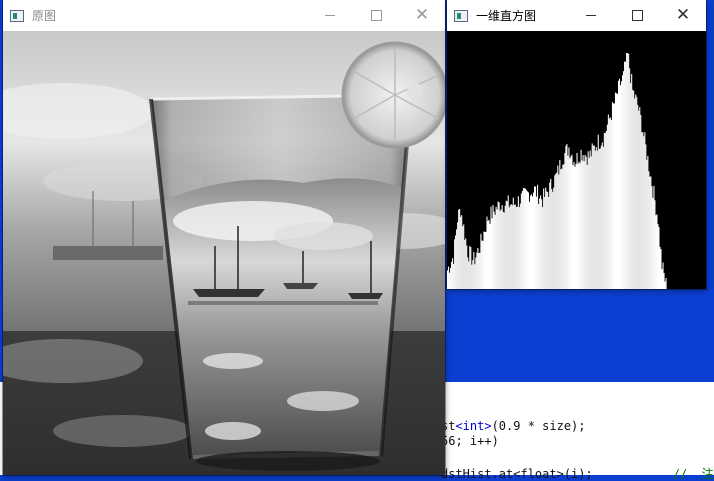 This screenshot has width=714, height=481. I want to click on minimize-icon, so click(330, 15).